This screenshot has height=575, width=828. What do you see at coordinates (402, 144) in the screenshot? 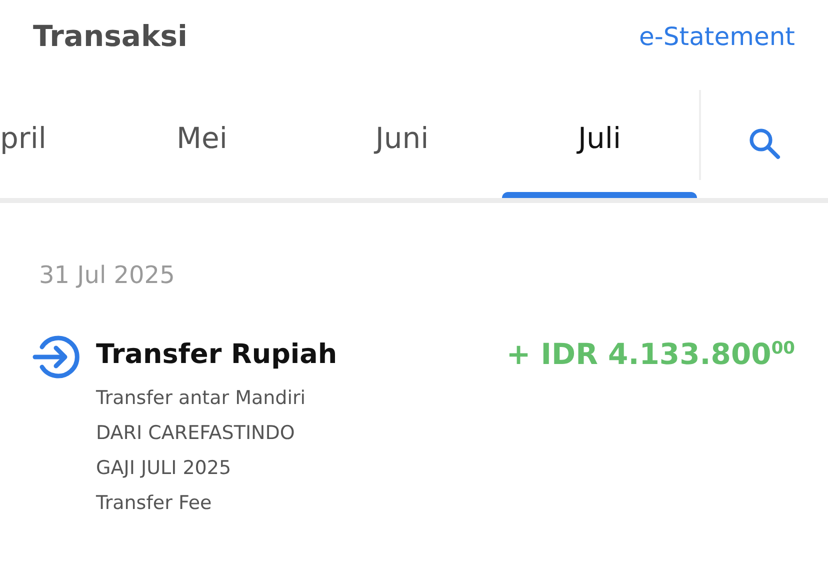
I see `month-tab: Juni` at bounding box center [402, 144].